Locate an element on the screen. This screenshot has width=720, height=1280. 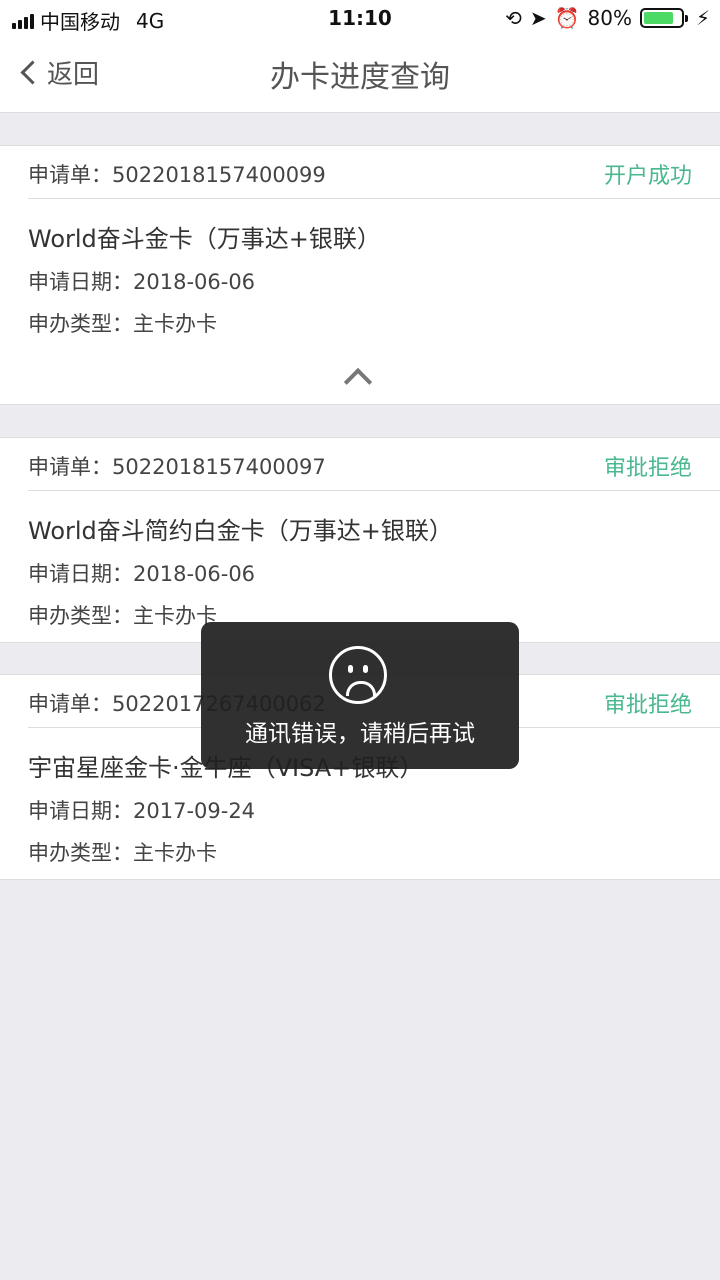
error-toast: 通讯错误，请稍后再试 is located at coordinates (360, 695).